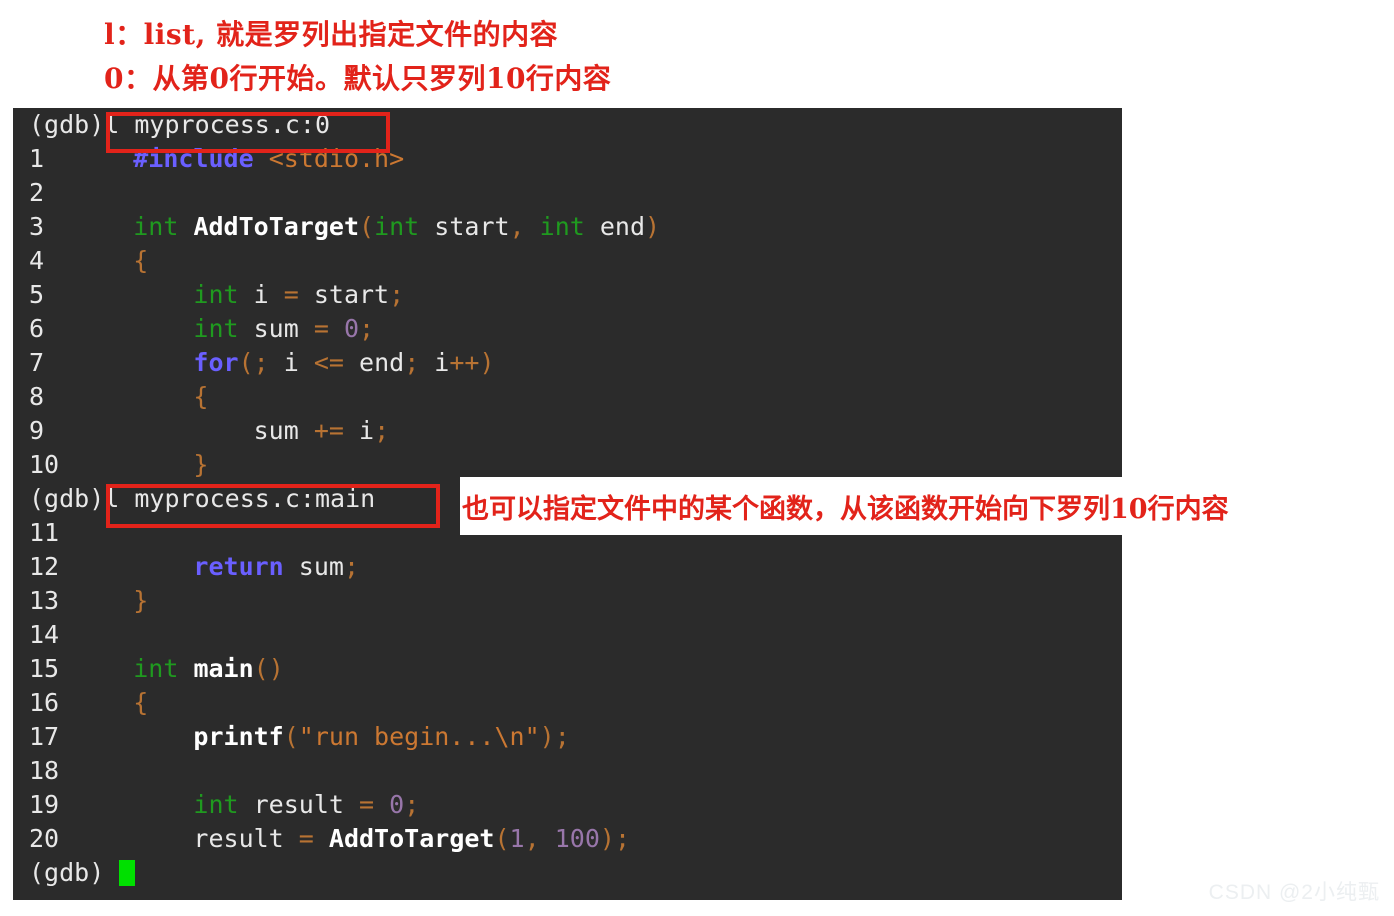 The image size is (1394, 916). Describe the element at coordinates (37, 362) in the screenshot. I see `line-number: 7` at that location.